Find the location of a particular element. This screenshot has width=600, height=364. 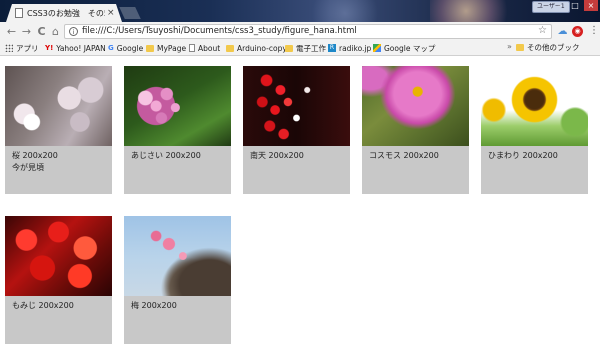

bookmark-google-maps: Google マップ is located at coordinates (404, 48).